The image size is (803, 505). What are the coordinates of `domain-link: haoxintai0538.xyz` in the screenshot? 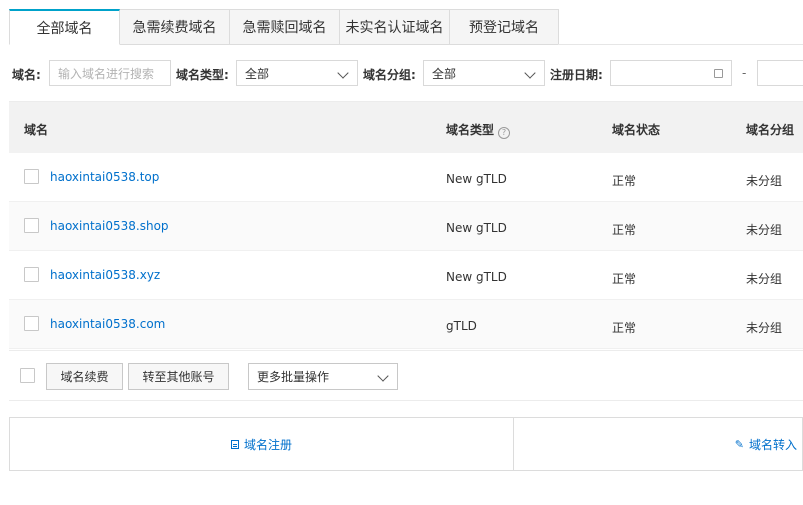 It's located at (105, 275).